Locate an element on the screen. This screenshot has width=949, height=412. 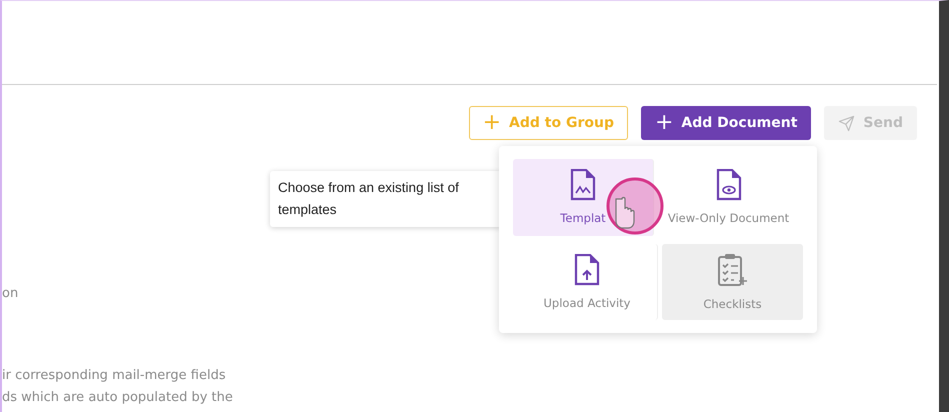
tooltip: Choose from an existing list of templates is located at coordinates (386, 199).